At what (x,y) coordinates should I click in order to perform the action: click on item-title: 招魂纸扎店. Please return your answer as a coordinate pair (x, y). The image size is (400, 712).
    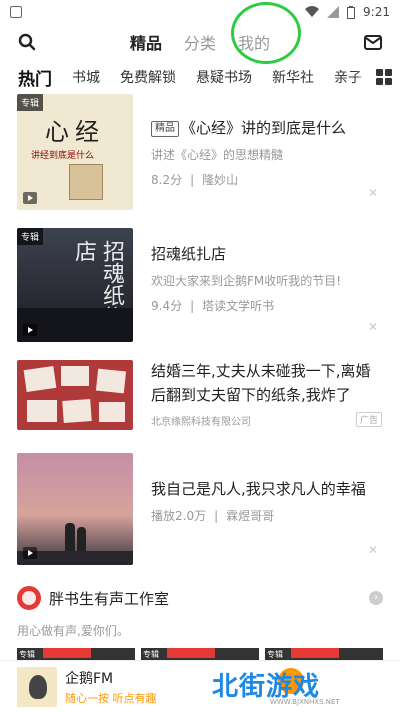
    Looking at the image, I should click on (189, 254).